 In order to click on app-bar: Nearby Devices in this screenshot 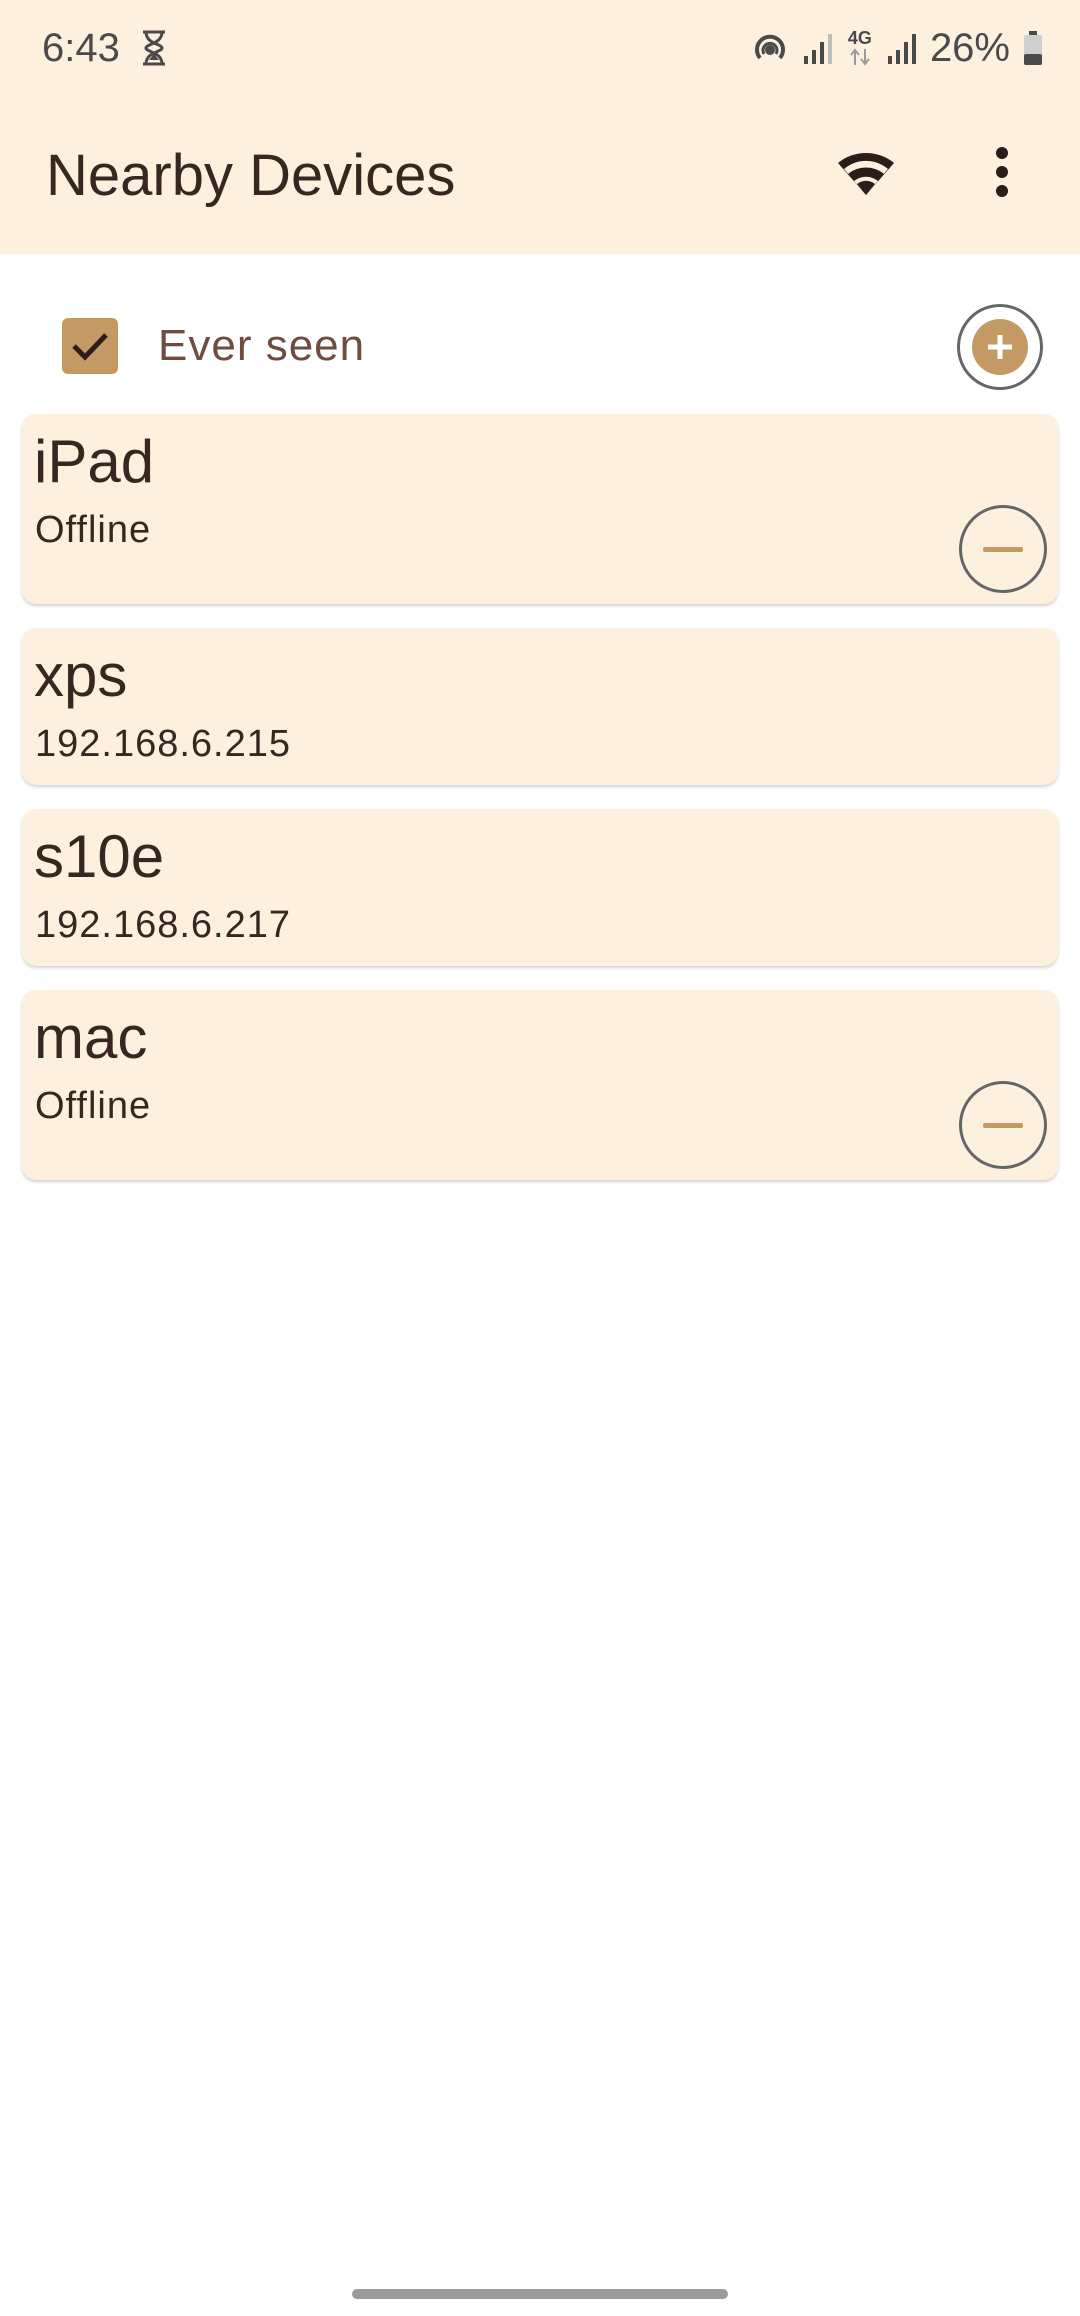, I will do `click(540, 176)`.